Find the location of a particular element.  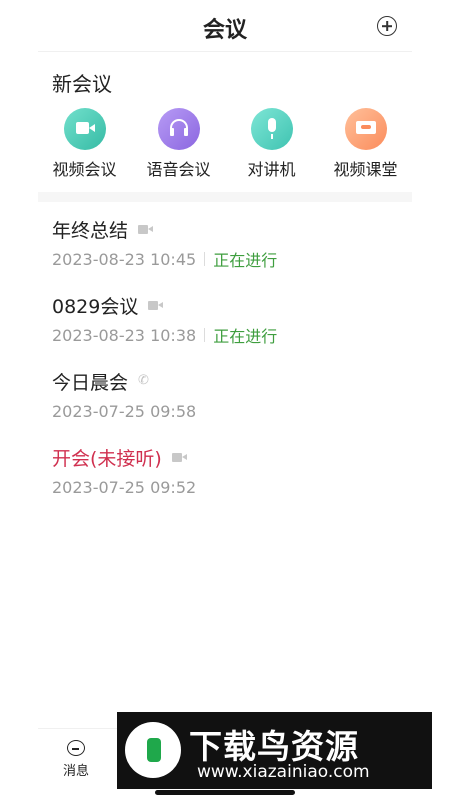

voice-meeting-button: 语音会议 is located at coordinates (178, 144).